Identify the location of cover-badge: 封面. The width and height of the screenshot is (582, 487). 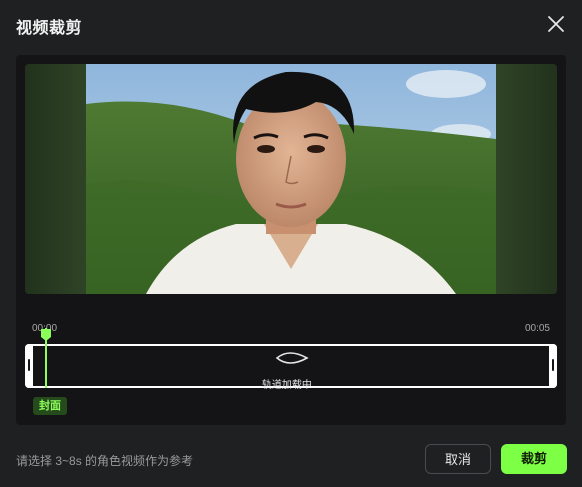
(50, 406).